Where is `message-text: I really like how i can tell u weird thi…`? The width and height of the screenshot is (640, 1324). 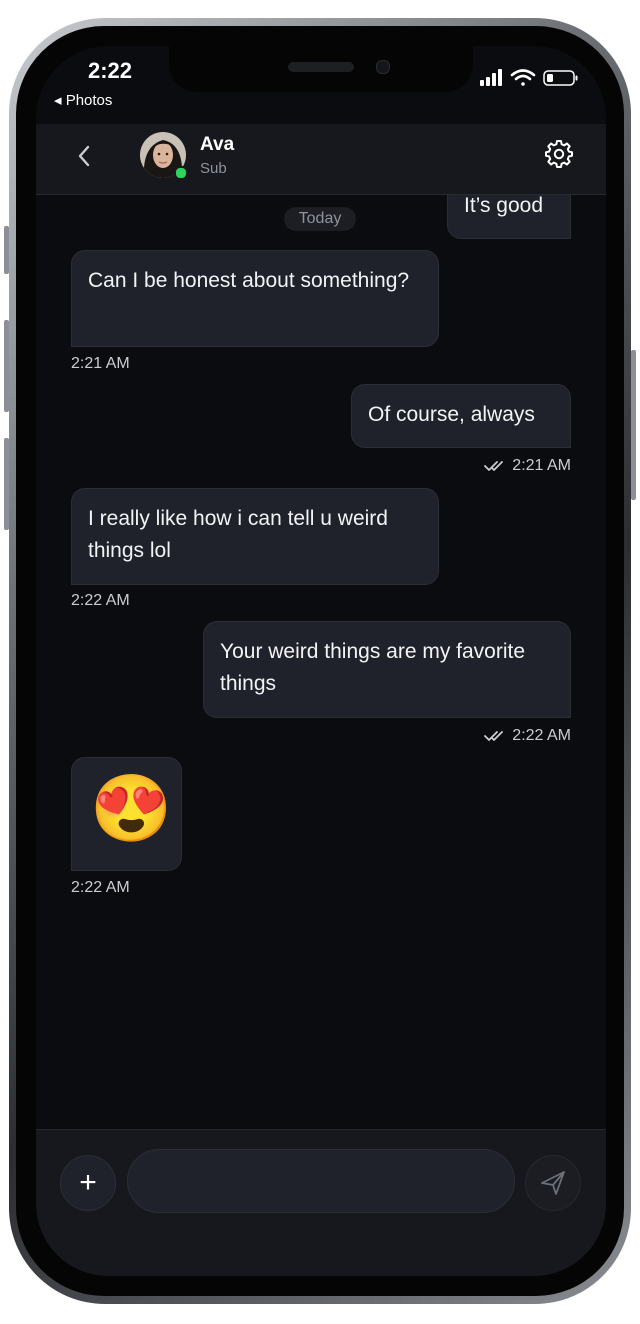 message-text: I really like how i can tell u weird thi… is located at coordinates (238, 534).